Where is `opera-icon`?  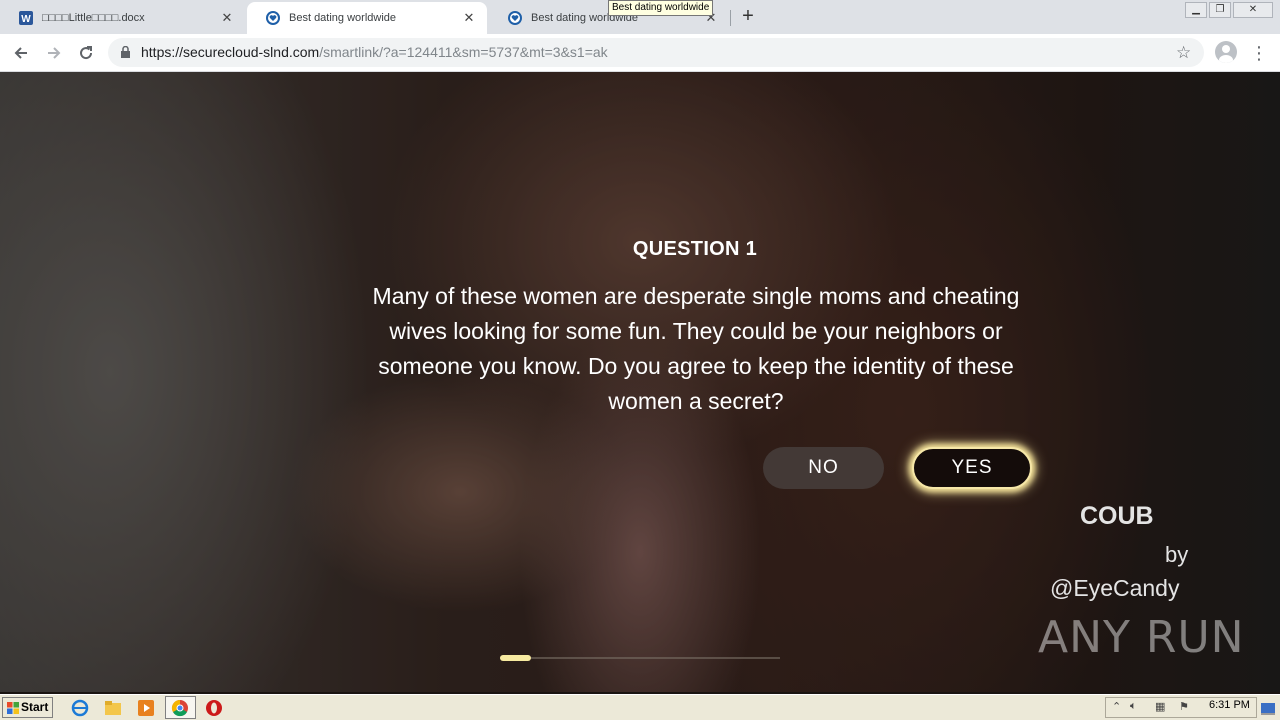
opera-icon is located at coordinates (214, 708).